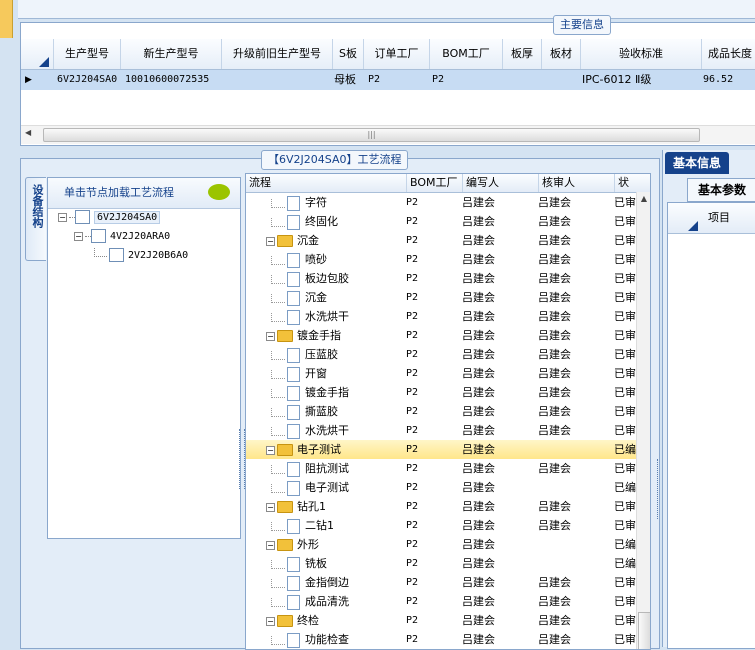  I want to click on col-process: 流程, so click(326, 183).